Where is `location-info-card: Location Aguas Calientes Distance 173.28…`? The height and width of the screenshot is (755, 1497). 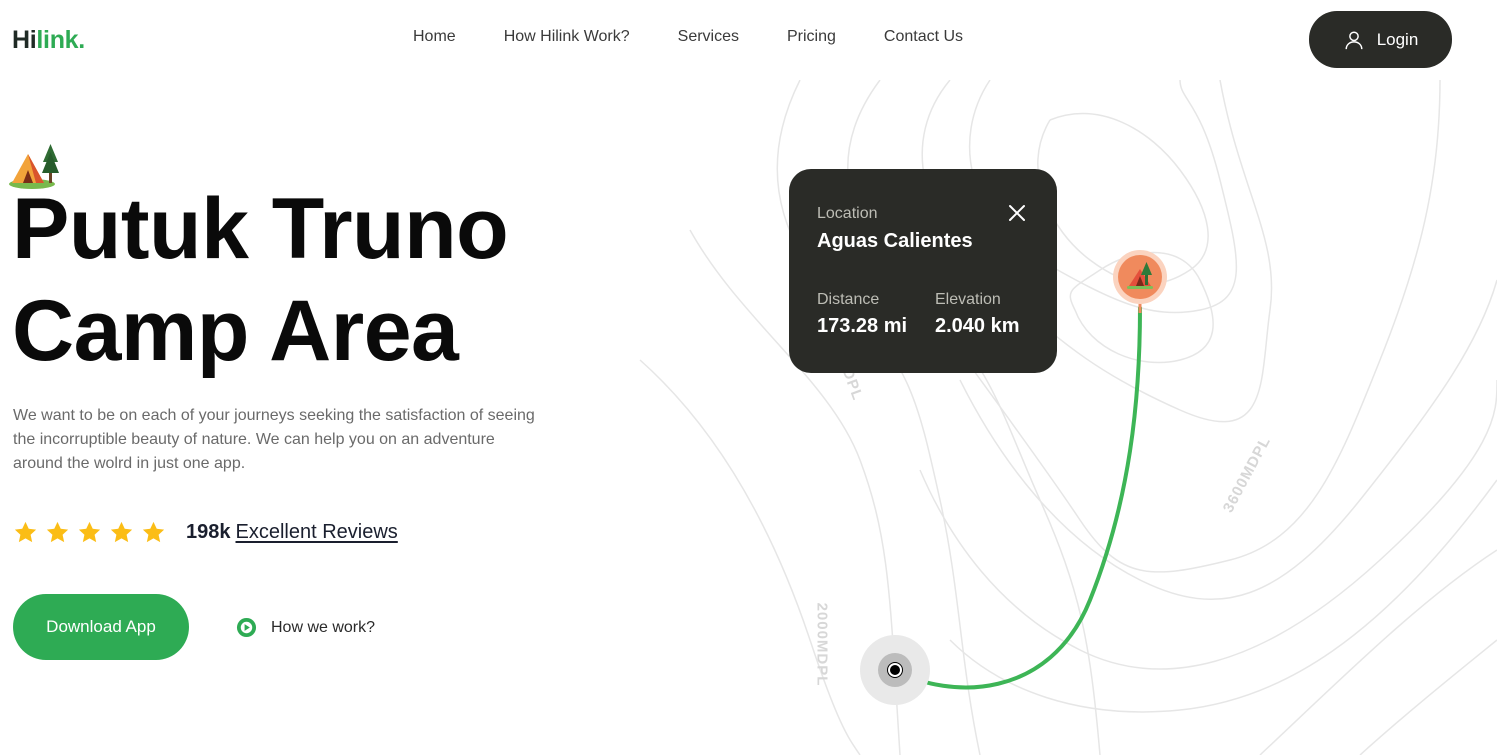
location-info-card: Location Aguas Calientes Distance 173.28… is located at coordinates (923, 271).